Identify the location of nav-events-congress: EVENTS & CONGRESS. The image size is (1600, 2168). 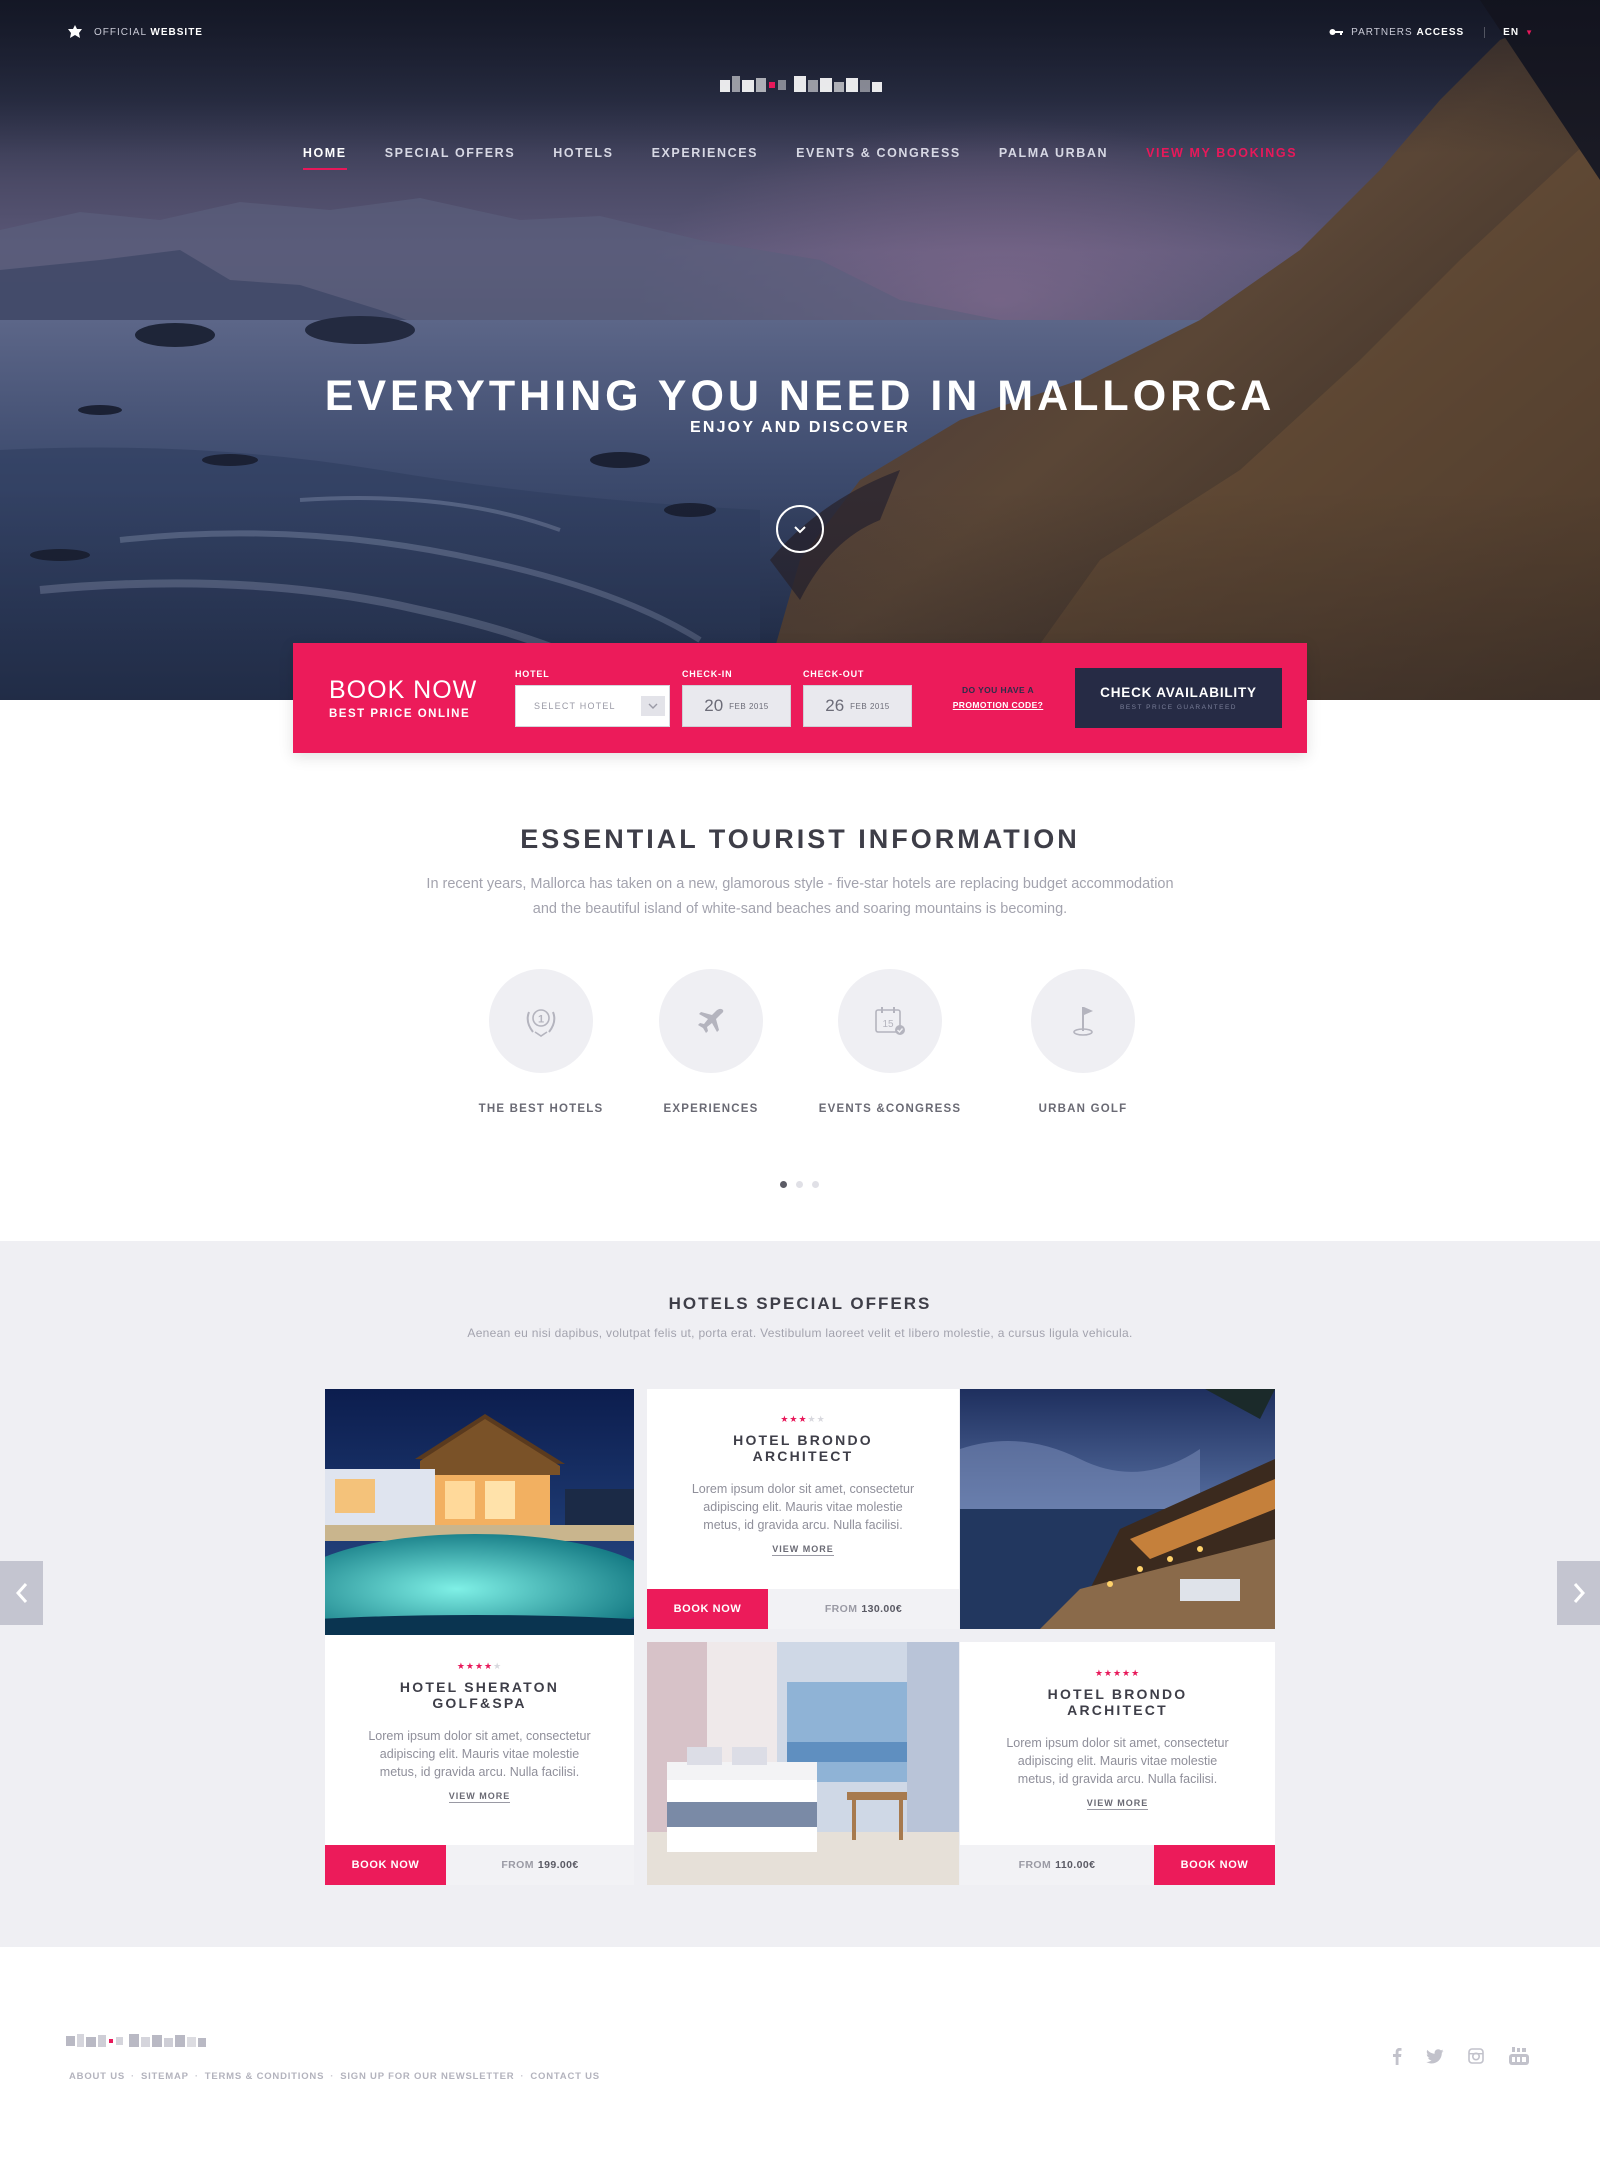
(878, 158).